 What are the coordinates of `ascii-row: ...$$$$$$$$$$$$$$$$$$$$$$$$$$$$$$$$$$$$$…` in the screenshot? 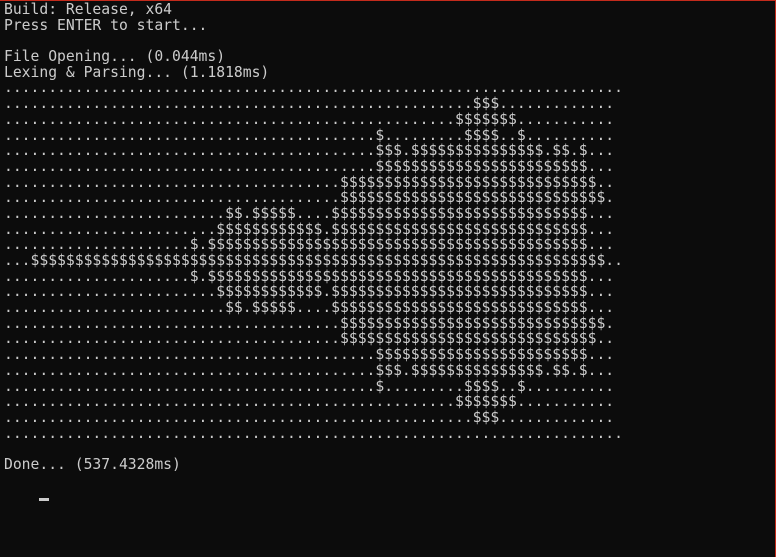 It's located at (313, 260).